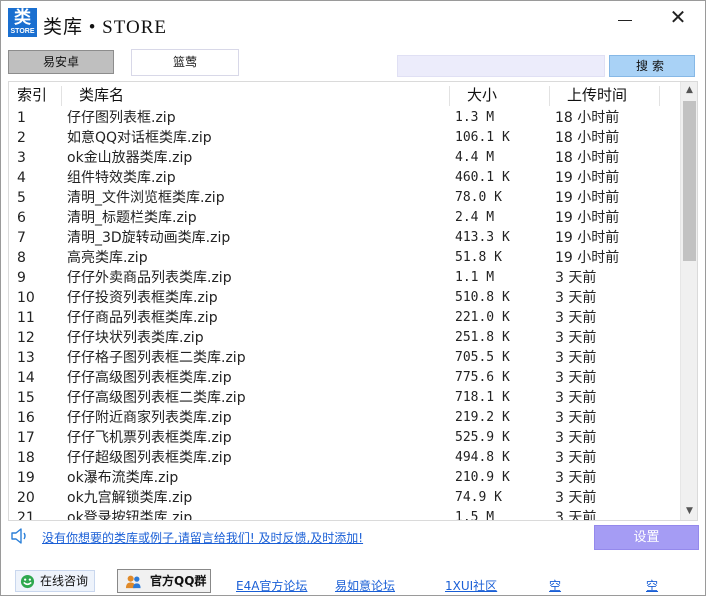 Image resolution: width=706 pixels, height=596 pixels. What do you see at coordinates (688, 301) in the screenshot?
I see `vertical-scrollbar: ▲ ▼` at bounding box center [688, 301].